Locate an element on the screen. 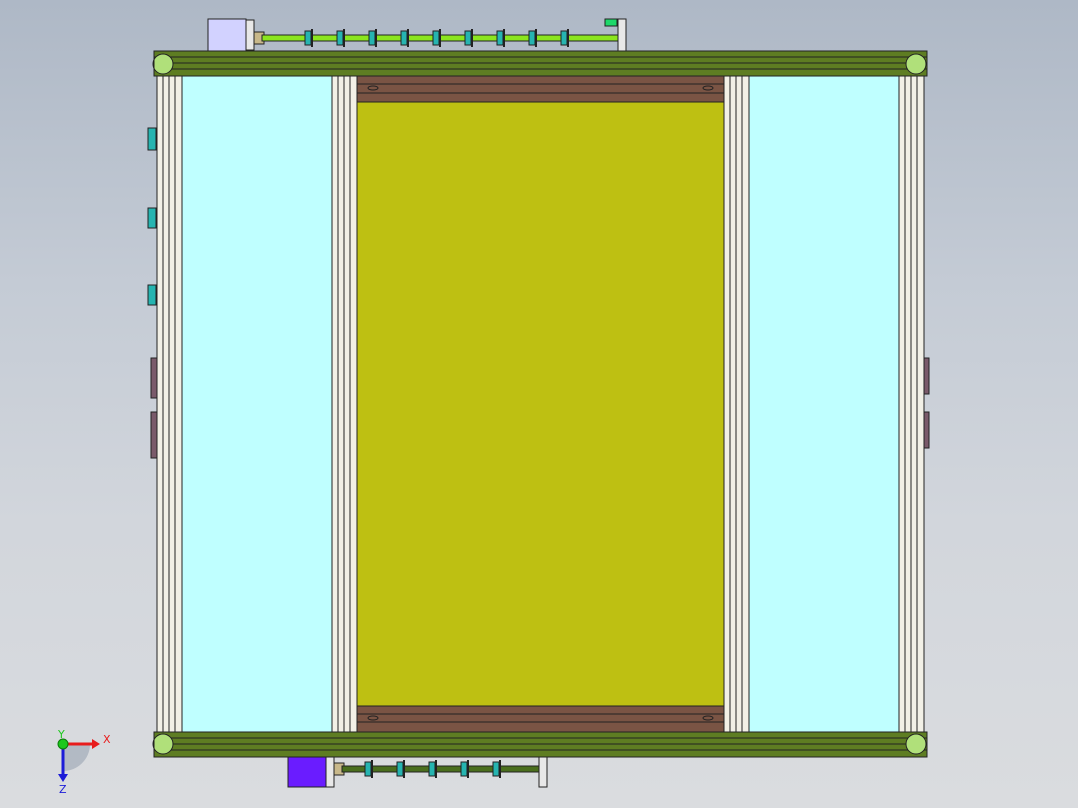  top-shaft-end-bracket is located at coordinates (622, 35).